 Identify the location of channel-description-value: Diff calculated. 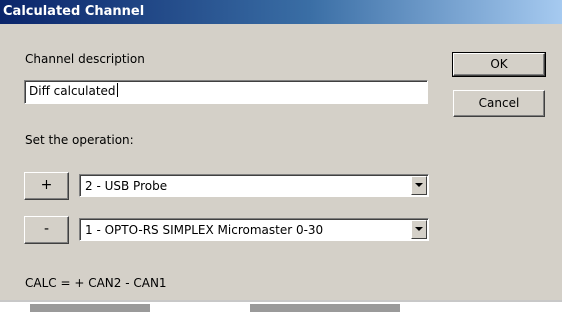
(72, 91).